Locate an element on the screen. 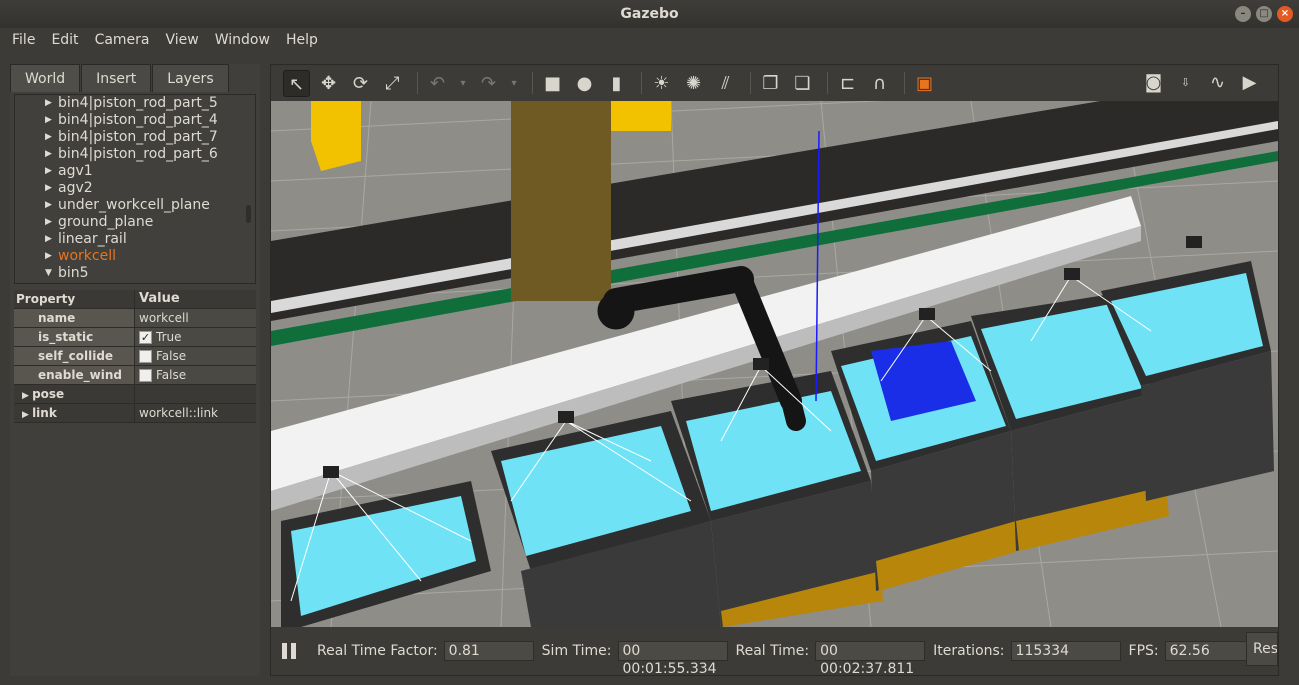 The height and width of the screenshot is (685, 1299). property-group-value is located at coordinates (195, 394).